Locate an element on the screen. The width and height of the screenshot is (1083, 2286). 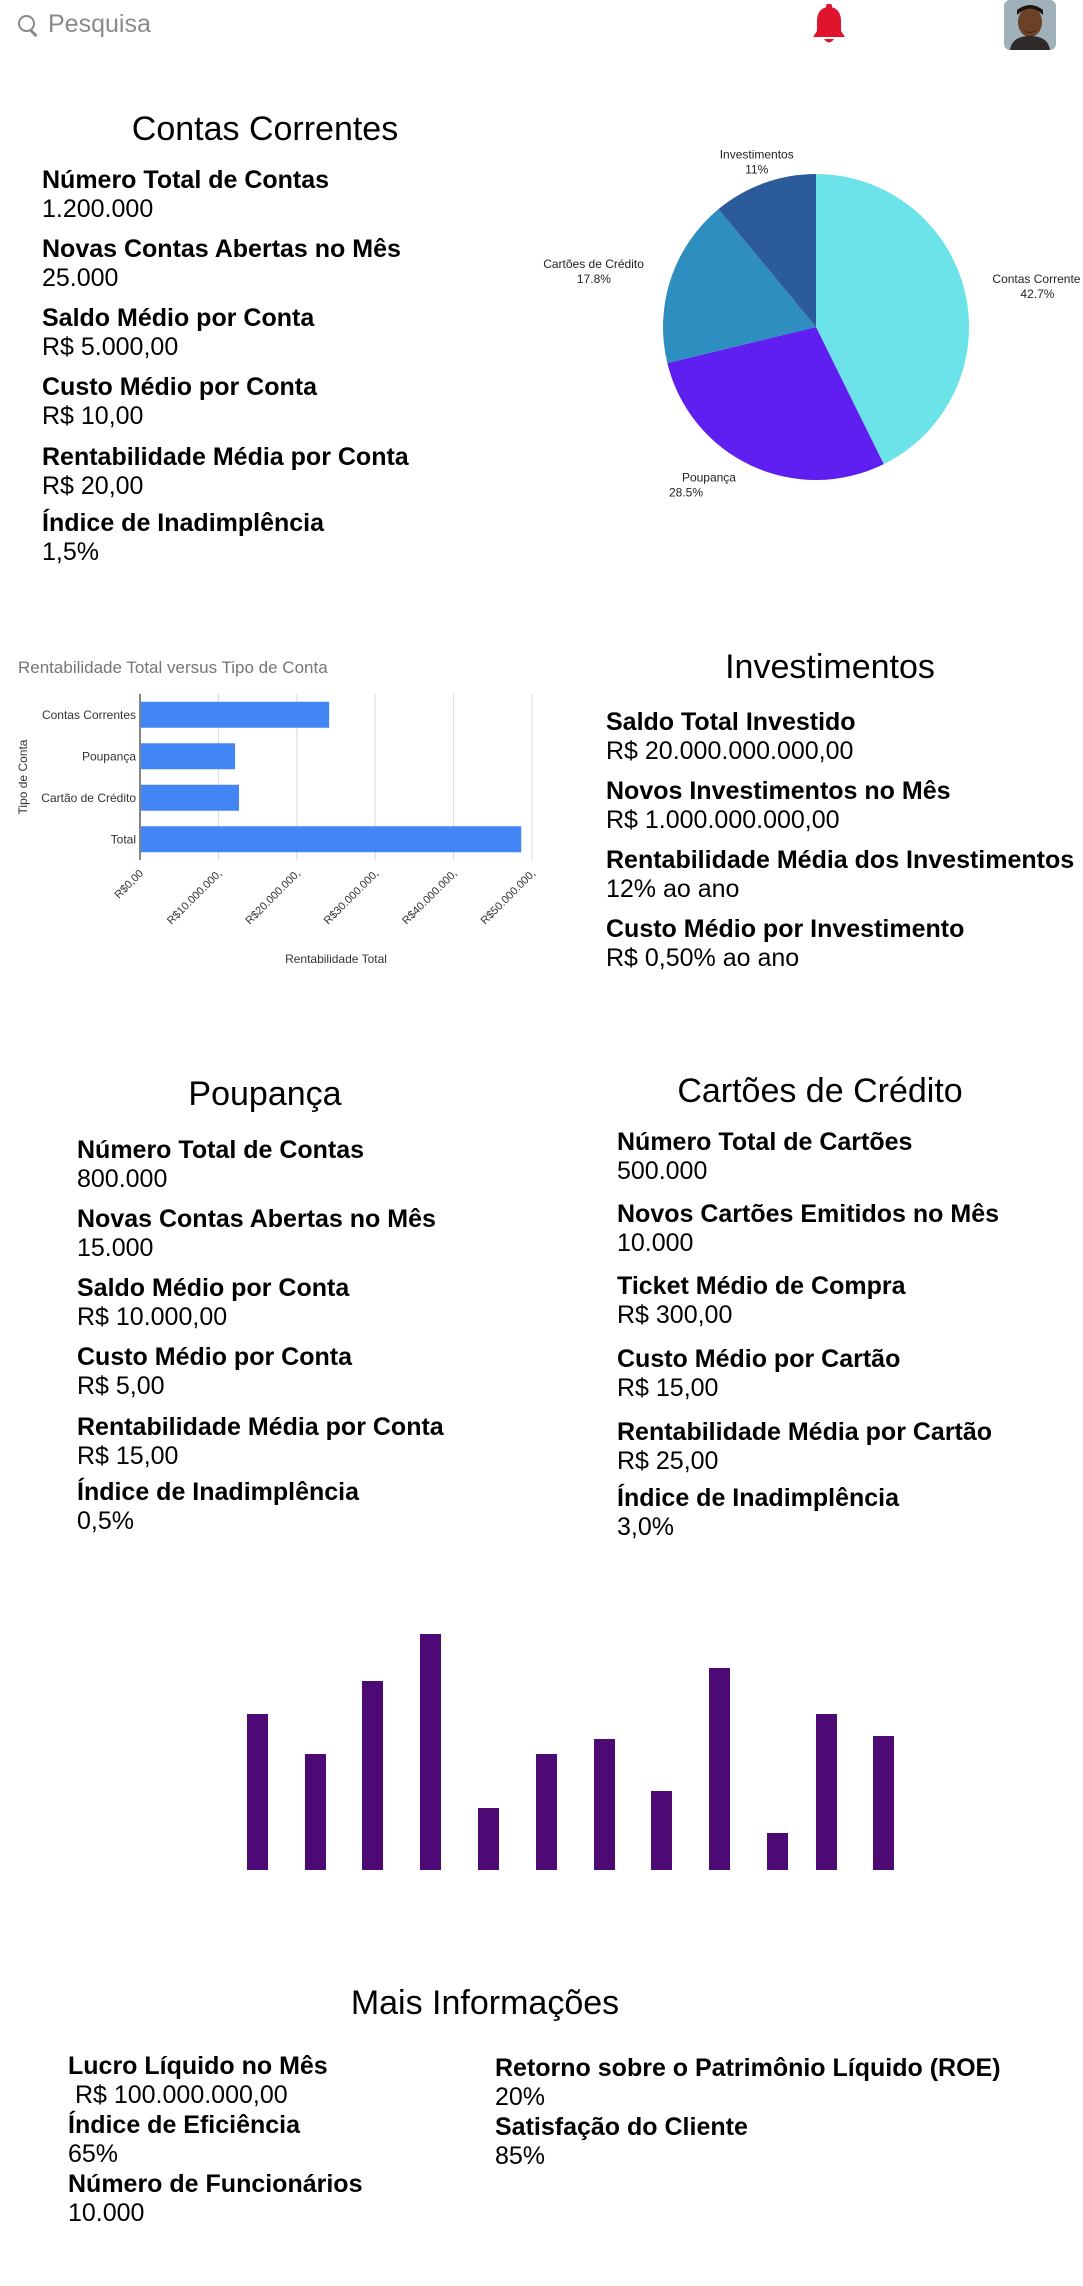
metric-cartoes-inadimplencia: Índice de Inadimplência 3,0% is located at coordinates (758, 1513).